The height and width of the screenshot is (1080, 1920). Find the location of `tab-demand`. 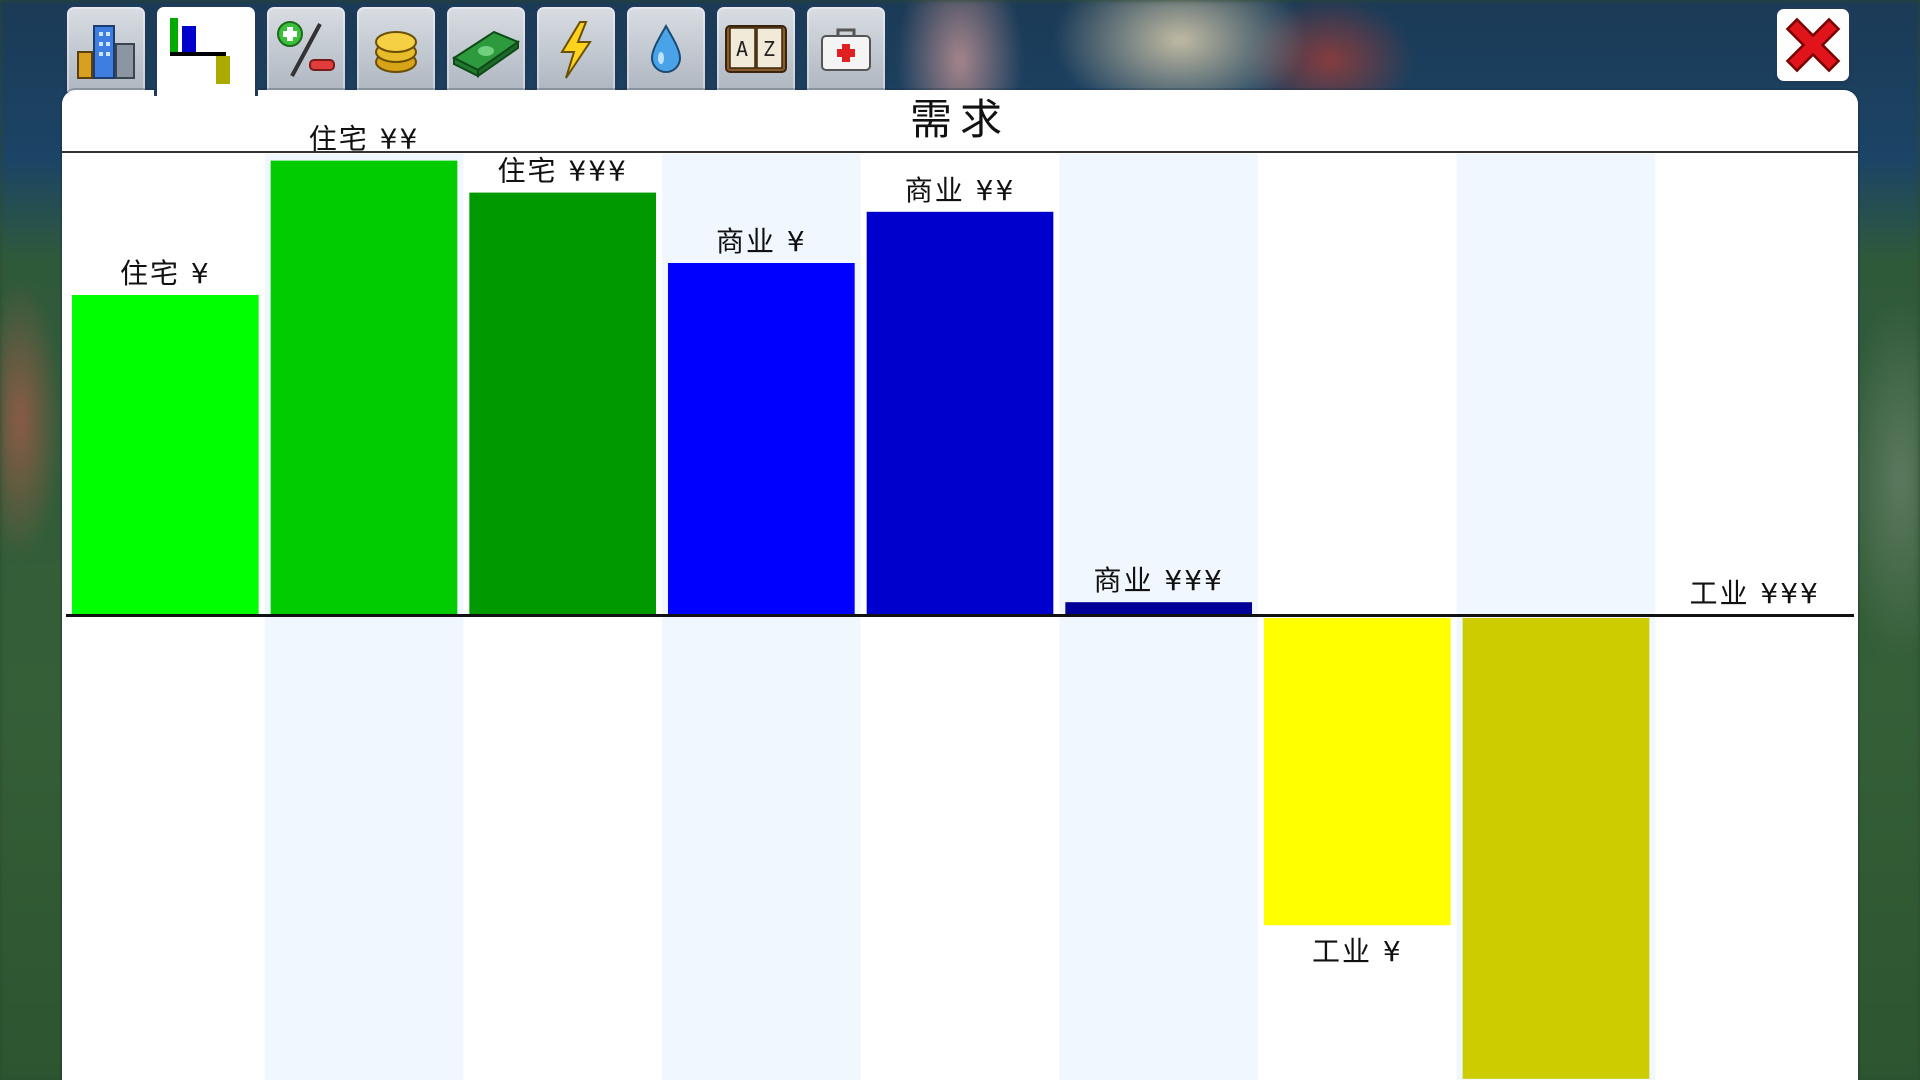

tab-demand is located at coordinates (206, 50).